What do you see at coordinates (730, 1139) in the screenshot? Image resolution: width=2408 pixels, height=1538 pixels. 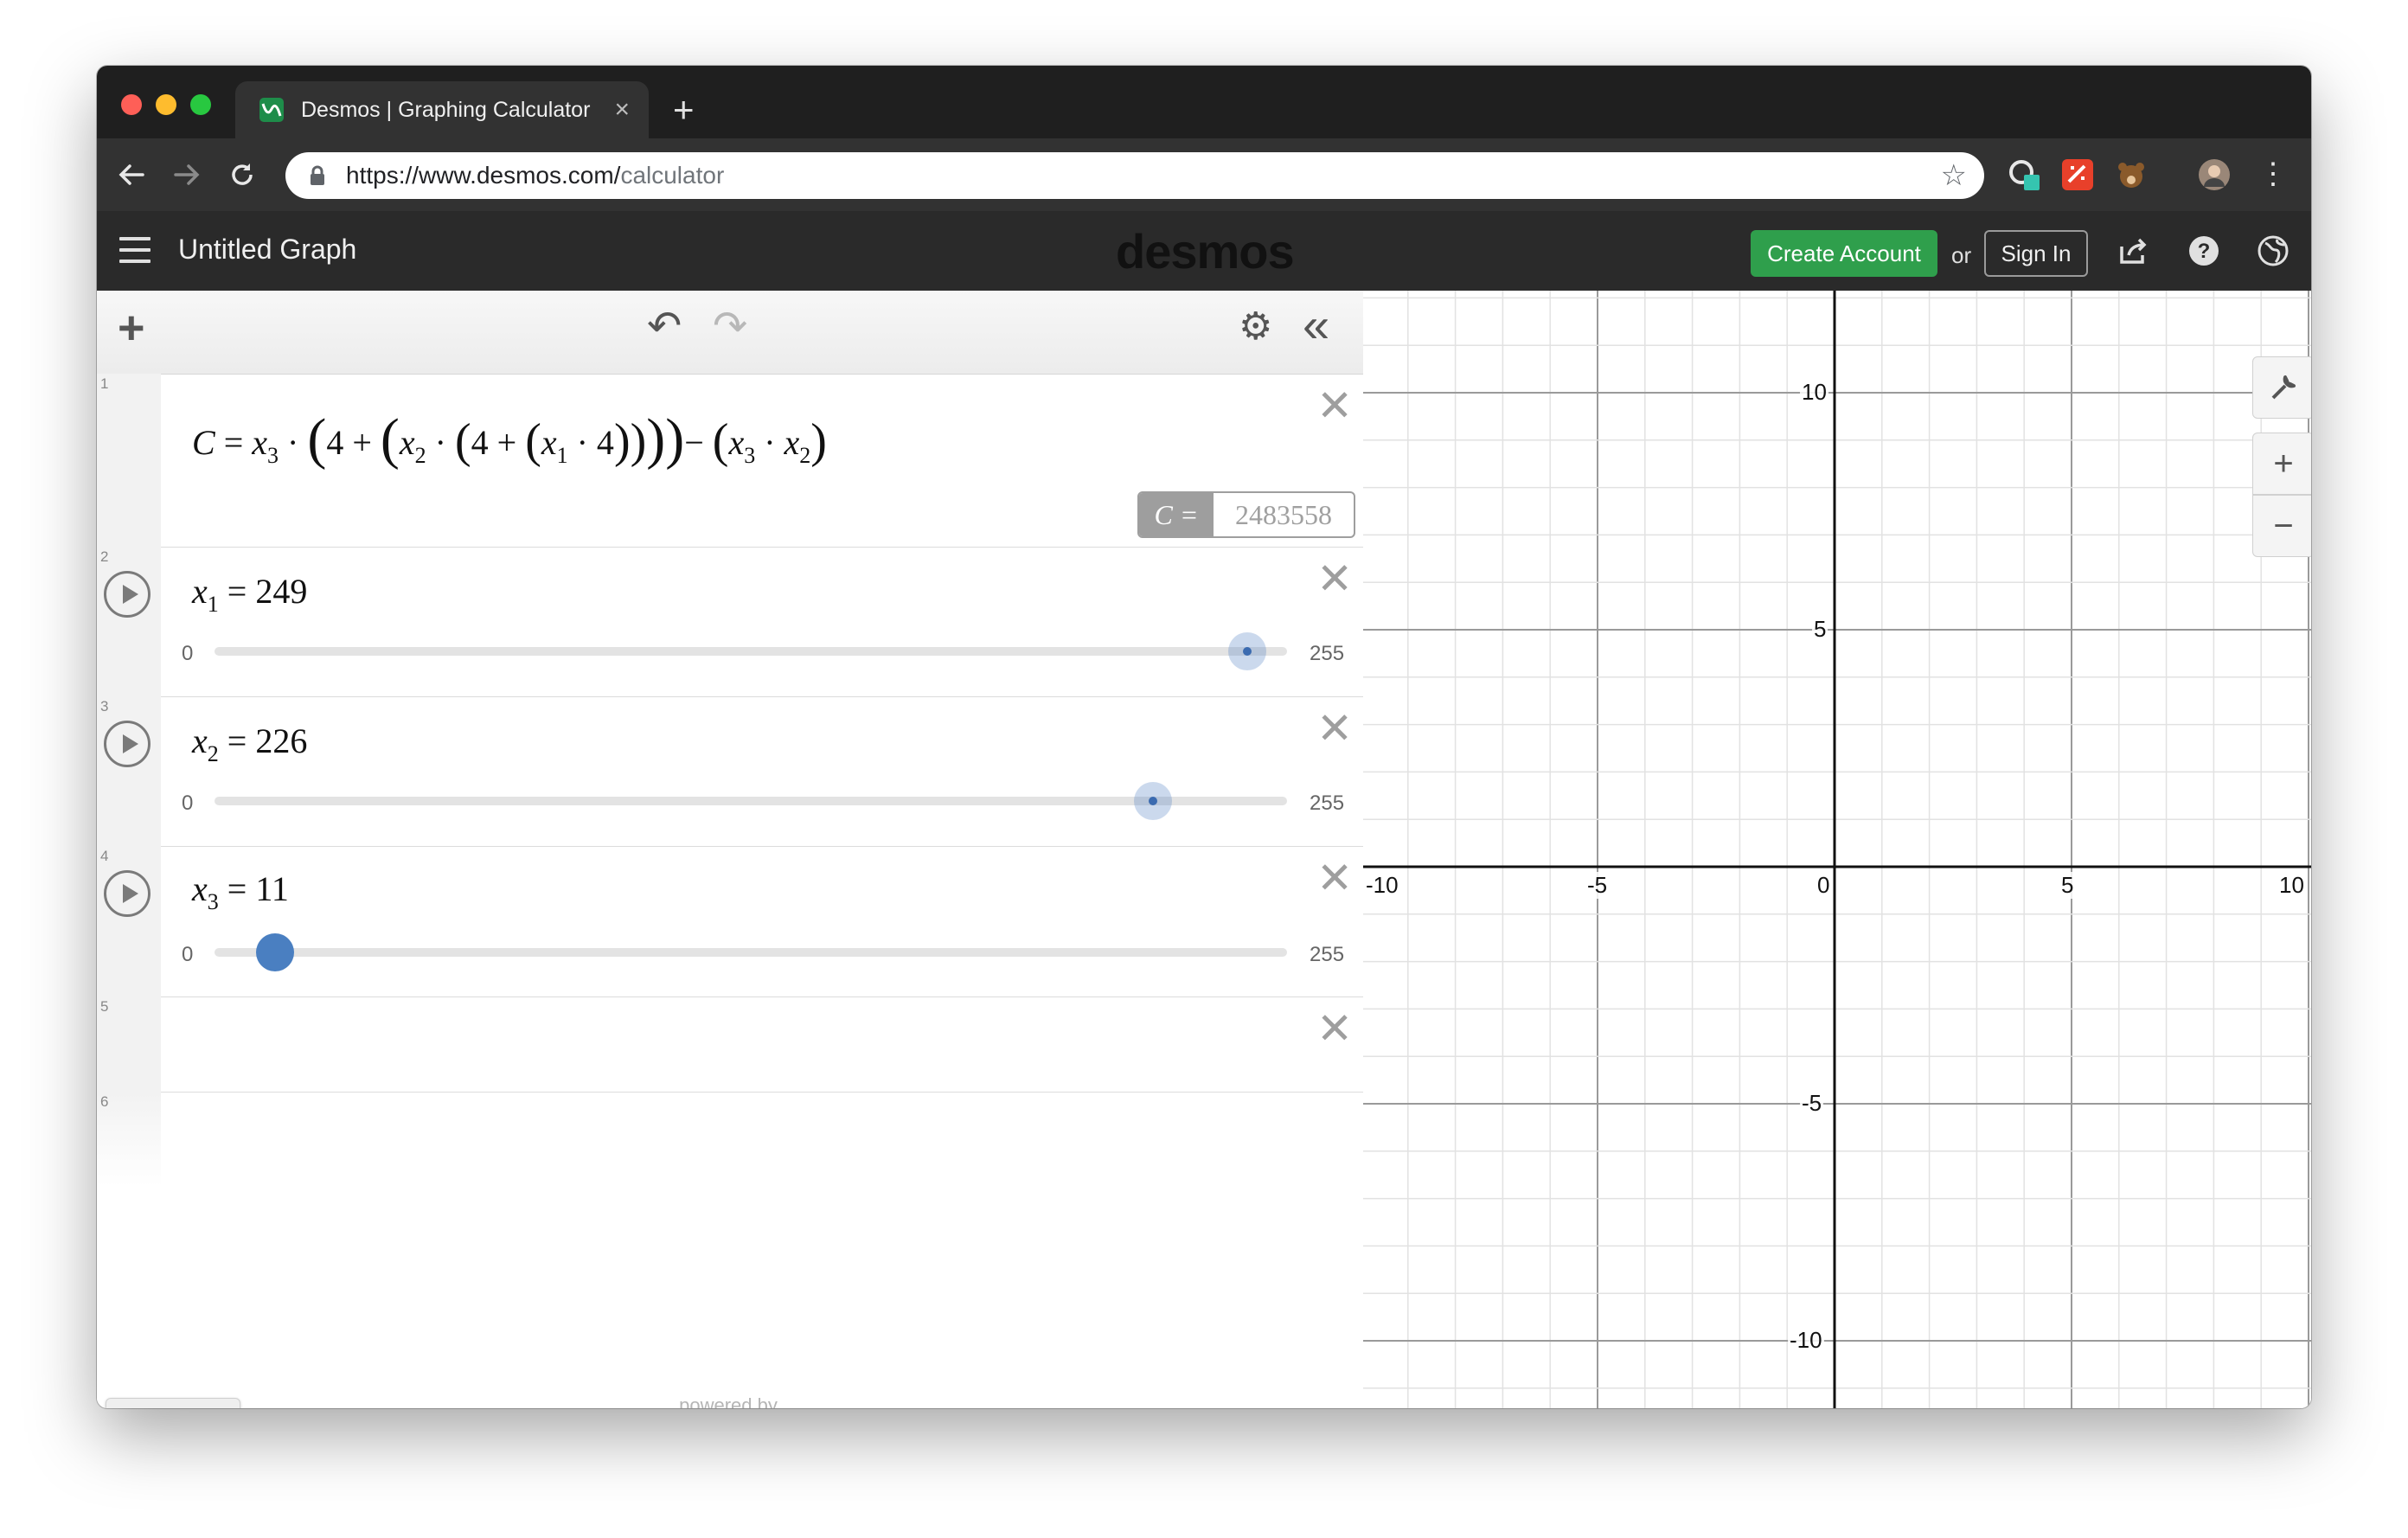 I see `expression-row-6: 6` at bounding box center [730, 1139].